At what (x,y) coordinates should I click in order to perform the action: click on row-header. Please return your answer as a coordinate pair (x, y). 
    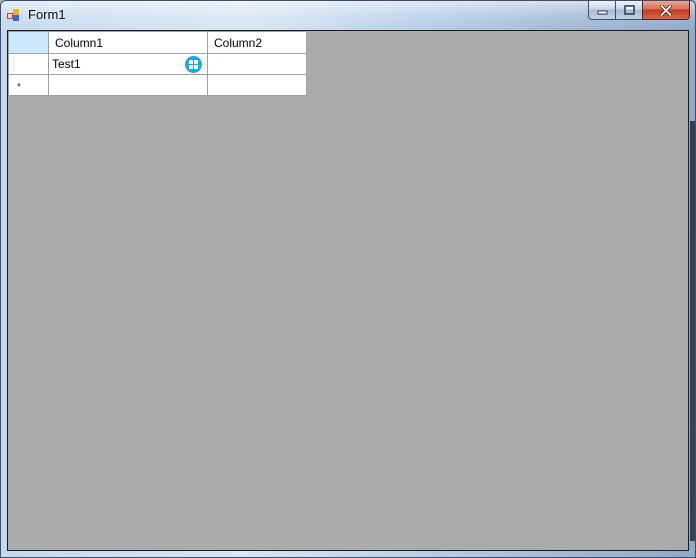
    Looking at the image, I should click on (28, 64).